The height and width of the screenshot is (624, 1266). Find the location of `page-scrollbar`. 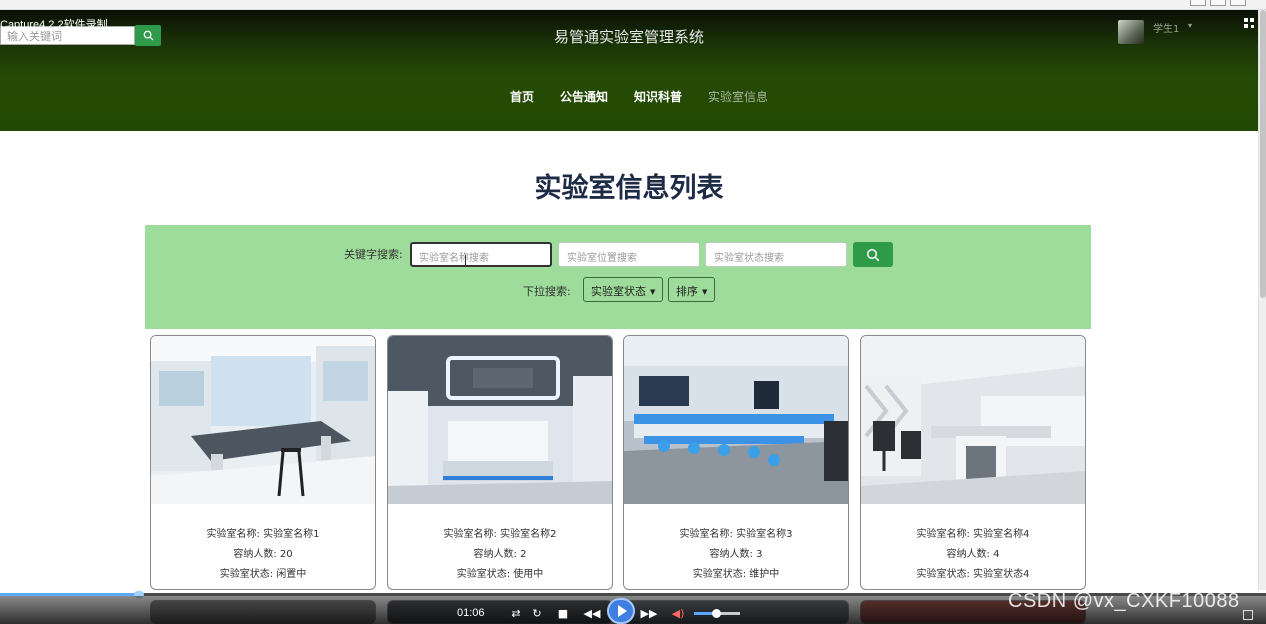

page-scrollbar is located at coordinates (1262, 300).